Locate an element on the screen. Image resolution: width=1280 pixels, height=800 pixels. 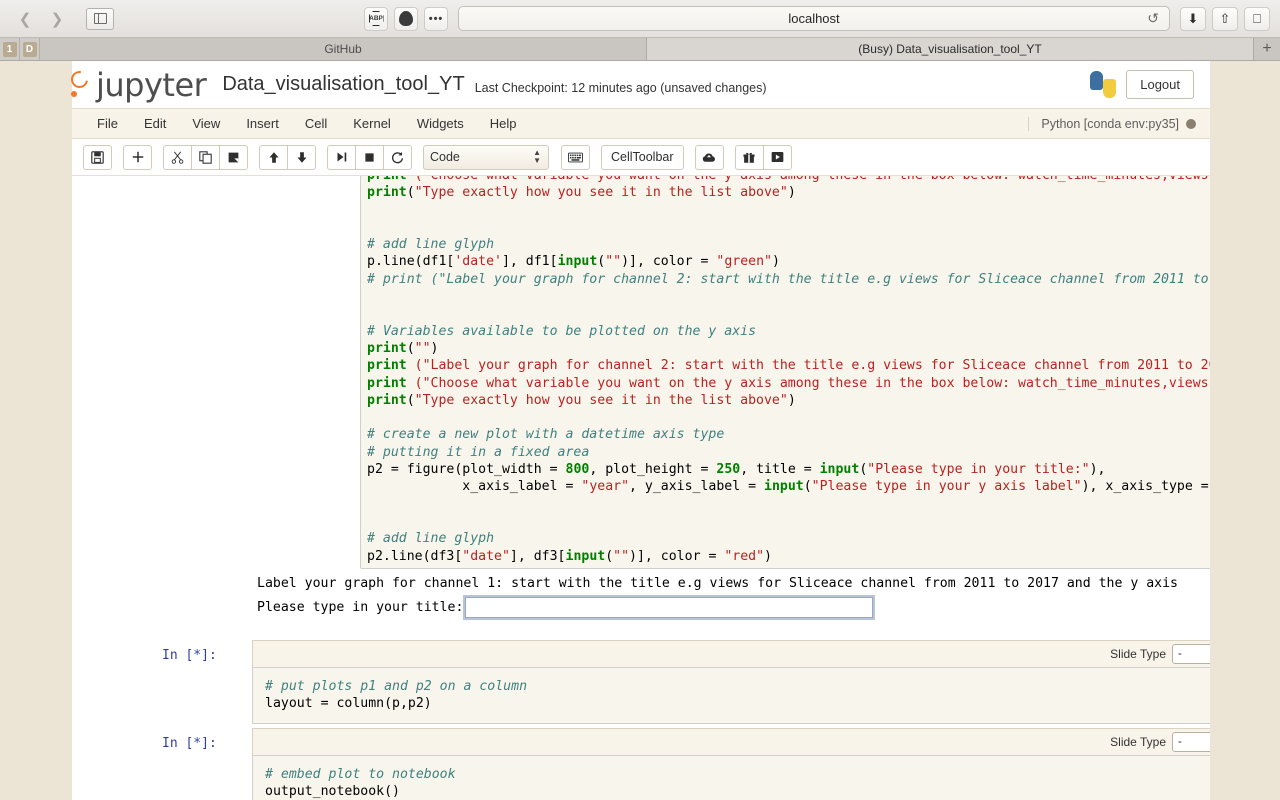
kernel-busy-icon is located at coordinates (1191, 123).